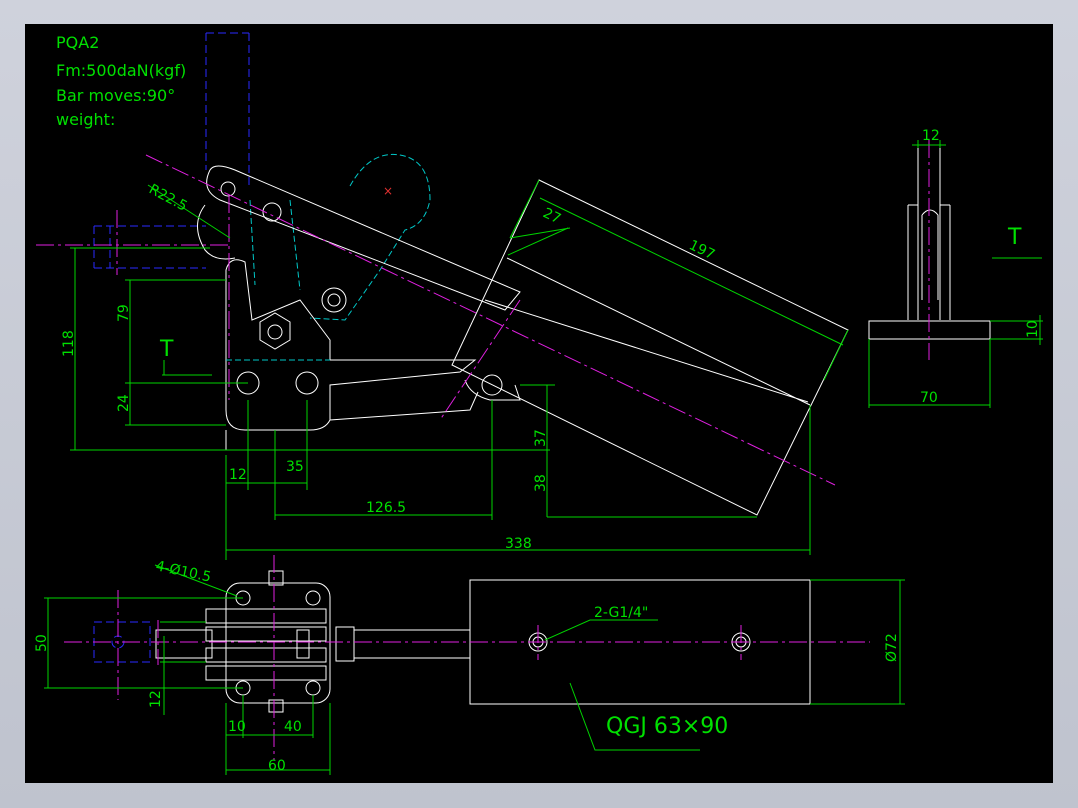  What do you see at coordinates (386, 508) in the screenshot?
I see `dim-126-5-label: 126.5` at bounding box center [386, 508].